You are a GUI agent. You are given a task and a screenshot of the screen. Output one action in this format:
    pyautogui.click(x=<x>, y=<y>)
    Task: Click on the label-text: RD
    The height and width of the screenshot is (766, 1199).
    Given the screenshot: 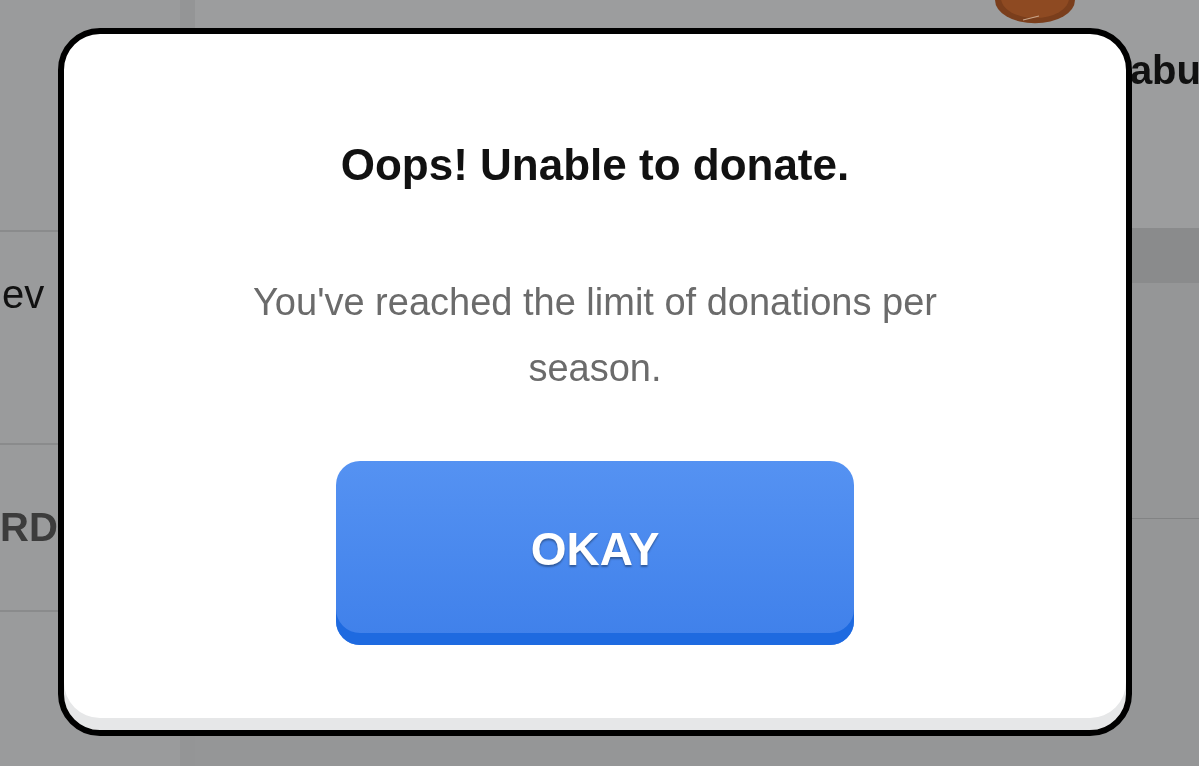 What is the action you would take?
    pyautogui.click(x=29, y=527)
    